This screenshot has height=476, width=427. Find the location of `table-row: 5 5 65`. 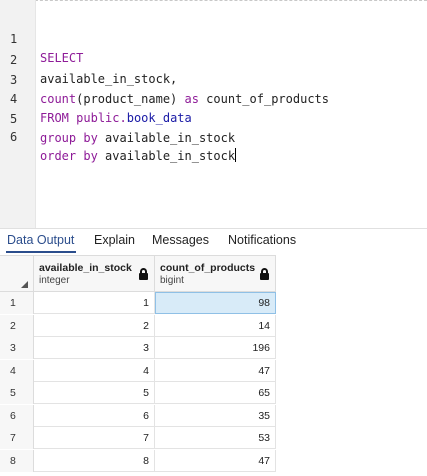

table-row: 5 5 65 is located at coordinates (138, 393).